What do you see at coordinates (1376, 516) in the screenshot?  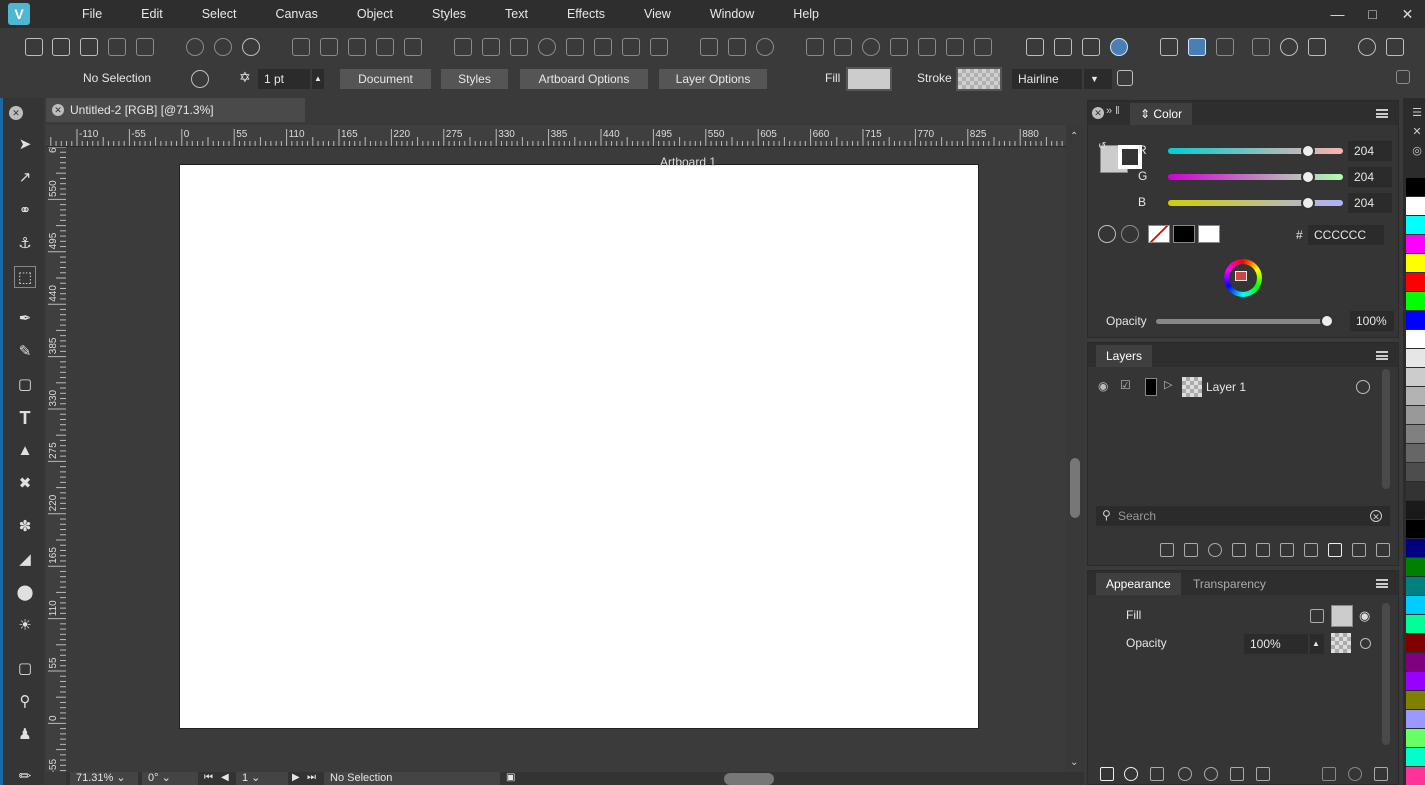 I see `search-clear-icon: ✕` at bounding box center [1376, 516].